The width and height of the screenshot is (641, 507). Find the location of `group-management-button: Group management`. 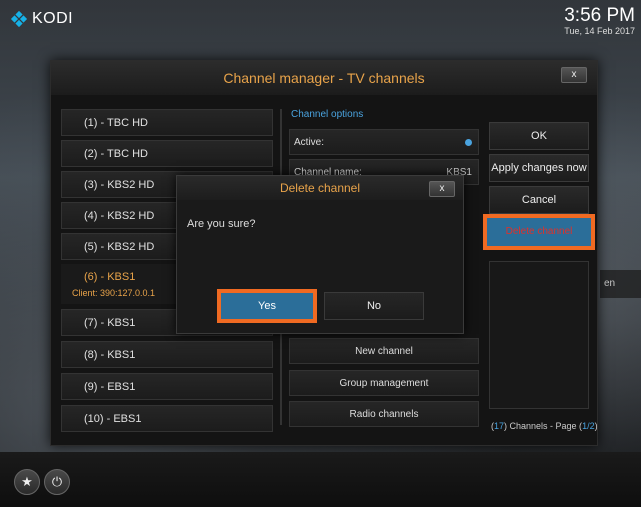

group-management-button: Group management is located at coordinates (384, 383).